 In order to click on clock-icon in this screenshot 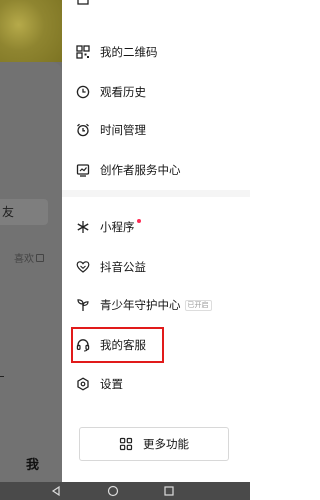, I will do `click(83, 92)`.